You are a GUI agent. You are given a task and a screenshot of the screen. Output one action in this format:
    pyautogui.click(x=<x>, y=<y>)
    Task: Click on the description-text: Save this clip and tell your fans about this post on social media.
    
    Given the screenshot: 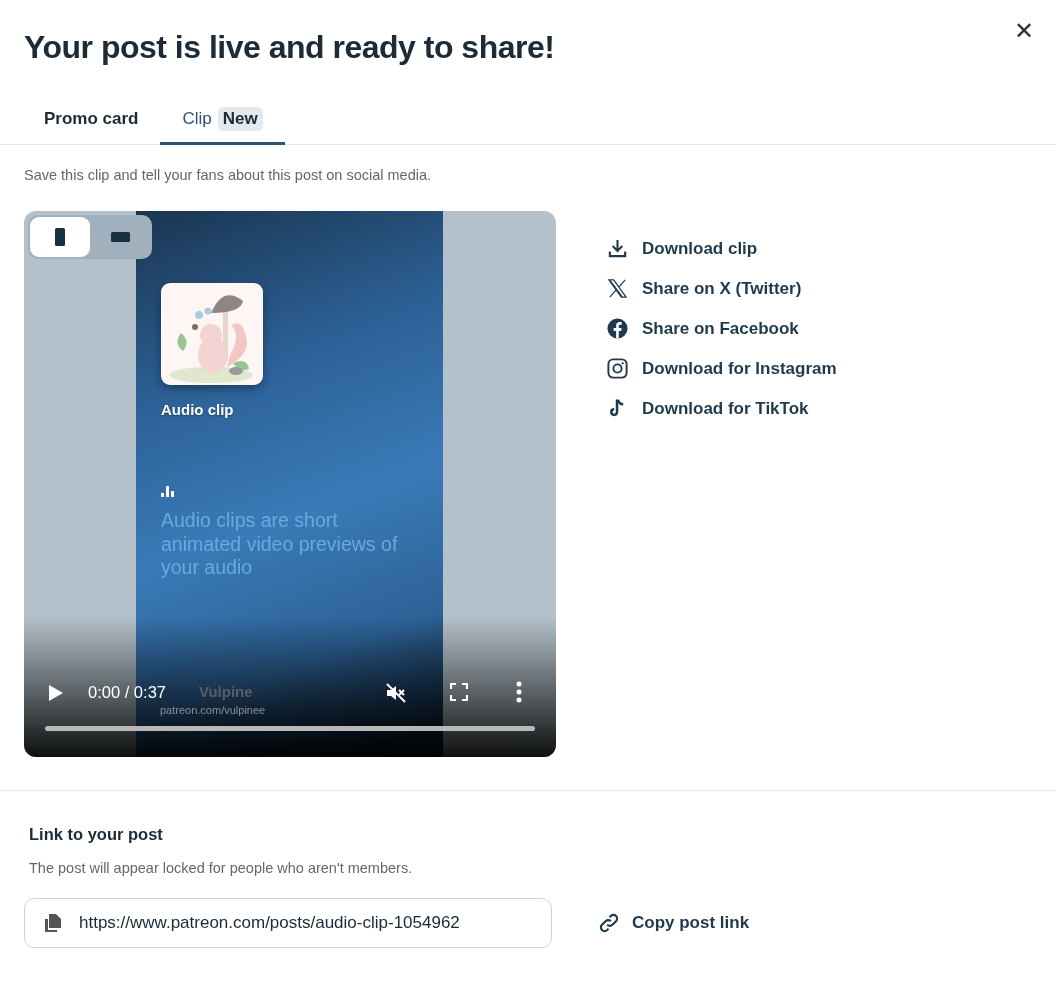 What is the action you would take?
    pyautogui.click(x=228, y=175)
    